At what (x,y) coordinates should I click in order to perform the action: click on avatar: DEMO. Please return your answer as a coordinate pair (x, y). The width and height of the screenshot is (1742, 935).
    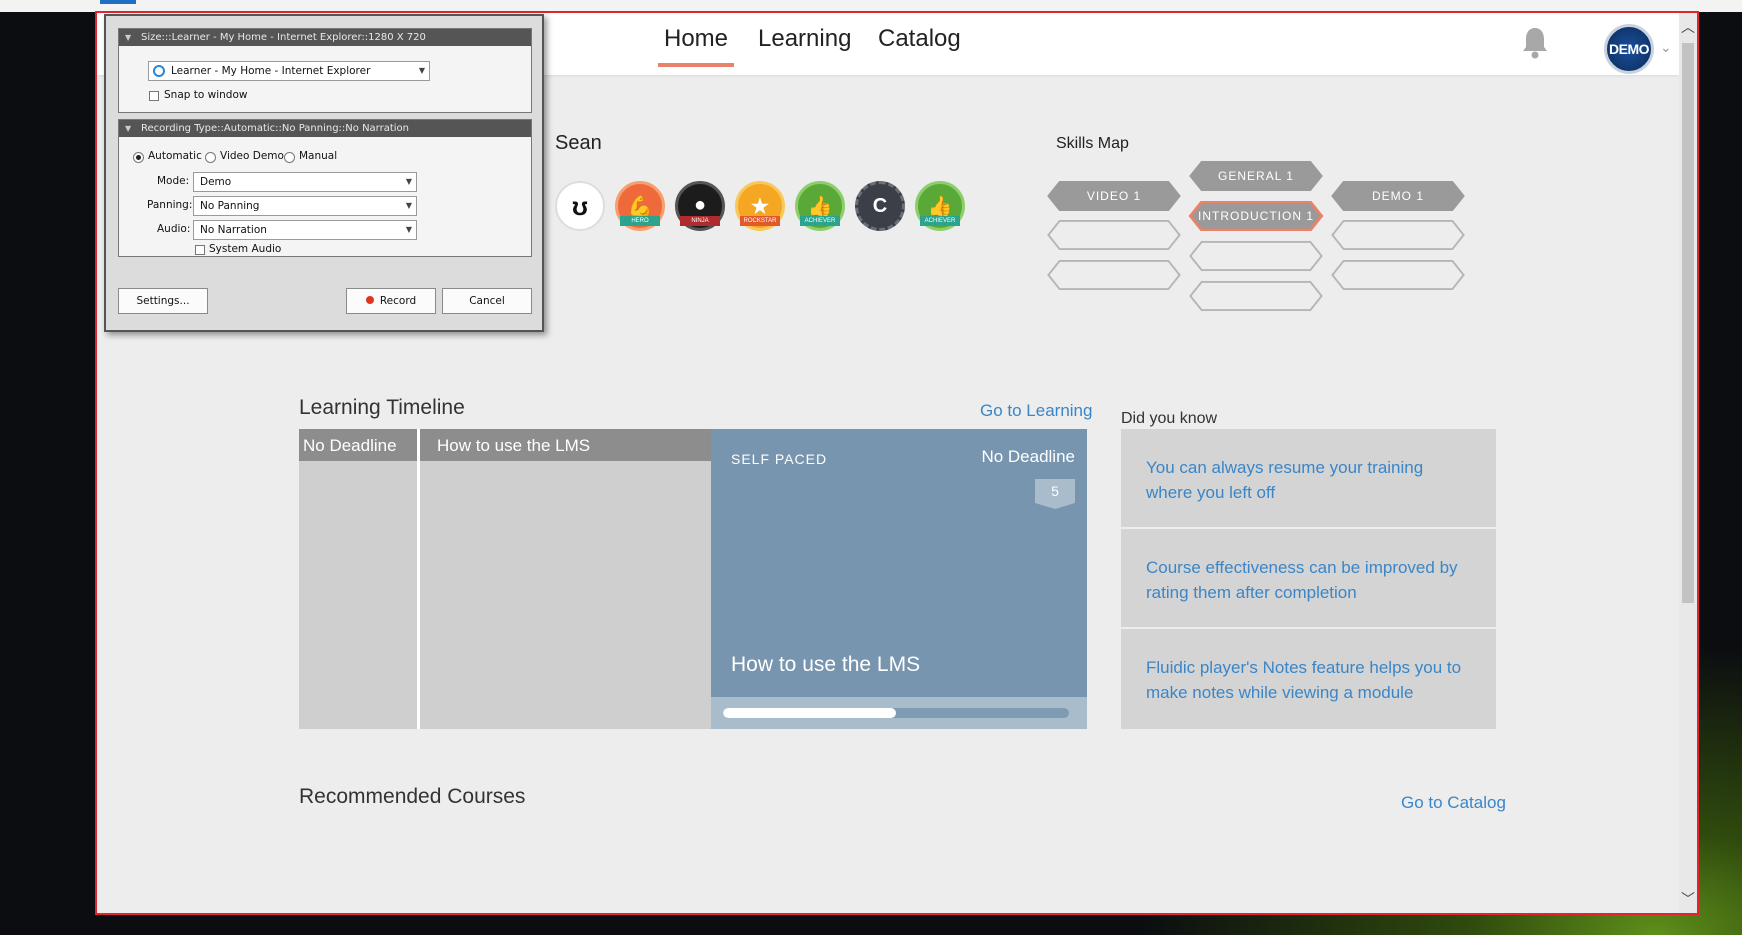
    Looking at the image, I should click on (1629, 49).